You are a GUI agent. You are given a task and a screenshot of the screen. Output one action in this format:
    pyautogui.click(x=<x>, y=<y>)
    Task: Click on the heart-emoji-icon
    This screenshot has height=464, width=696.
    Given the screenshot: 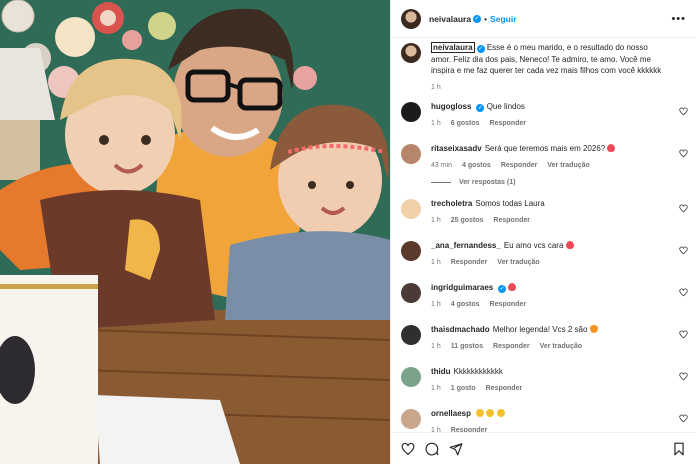 What is the action you would take?
    pyautogui.click(x=593, y=329)
    